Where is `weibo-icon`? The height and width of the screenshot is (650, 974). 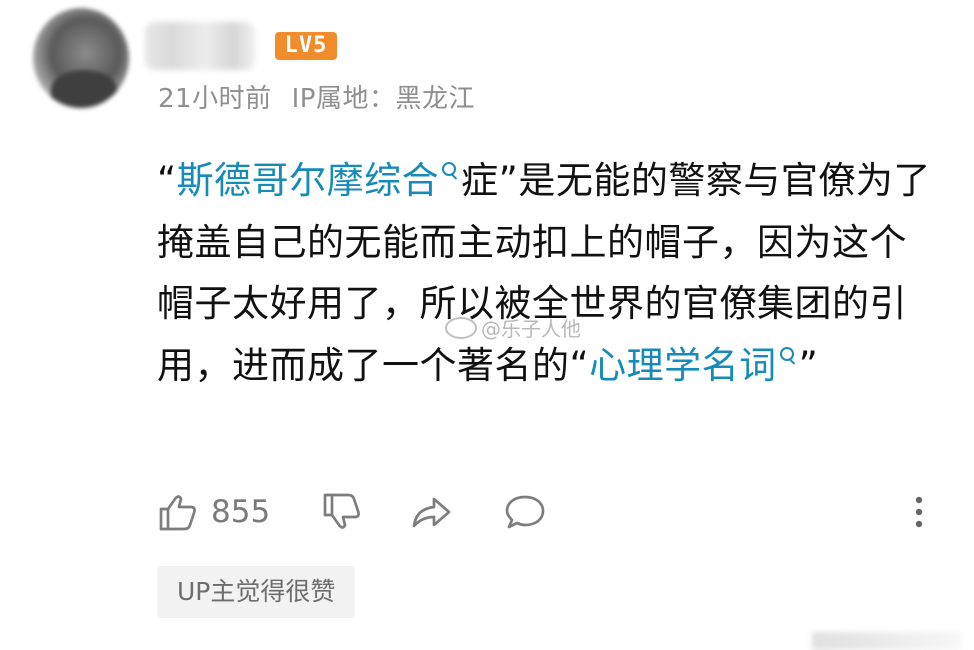
weibo-icon is located at coordinates (461, 328).